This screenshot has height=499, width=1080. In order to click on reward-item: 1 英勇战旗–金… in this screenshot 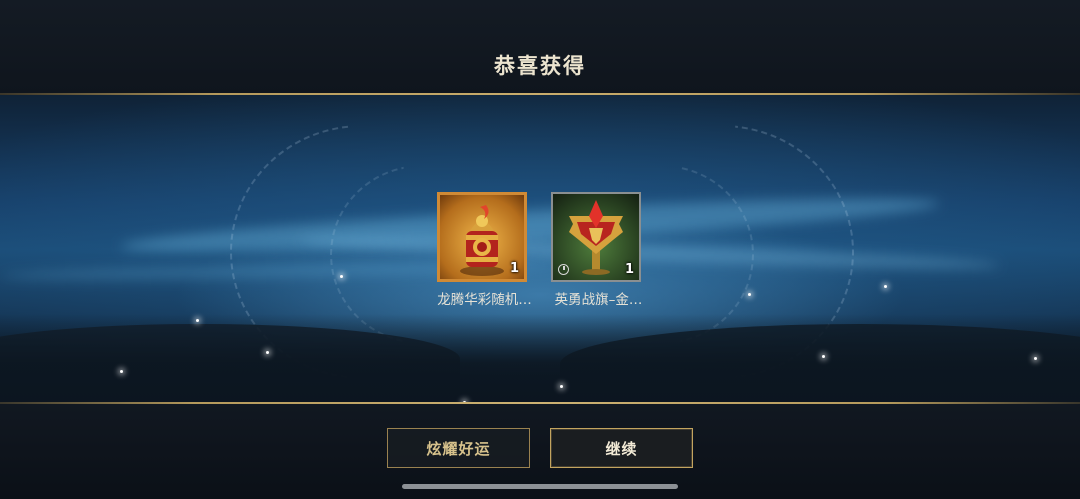, I will do `click(599, 250)`.